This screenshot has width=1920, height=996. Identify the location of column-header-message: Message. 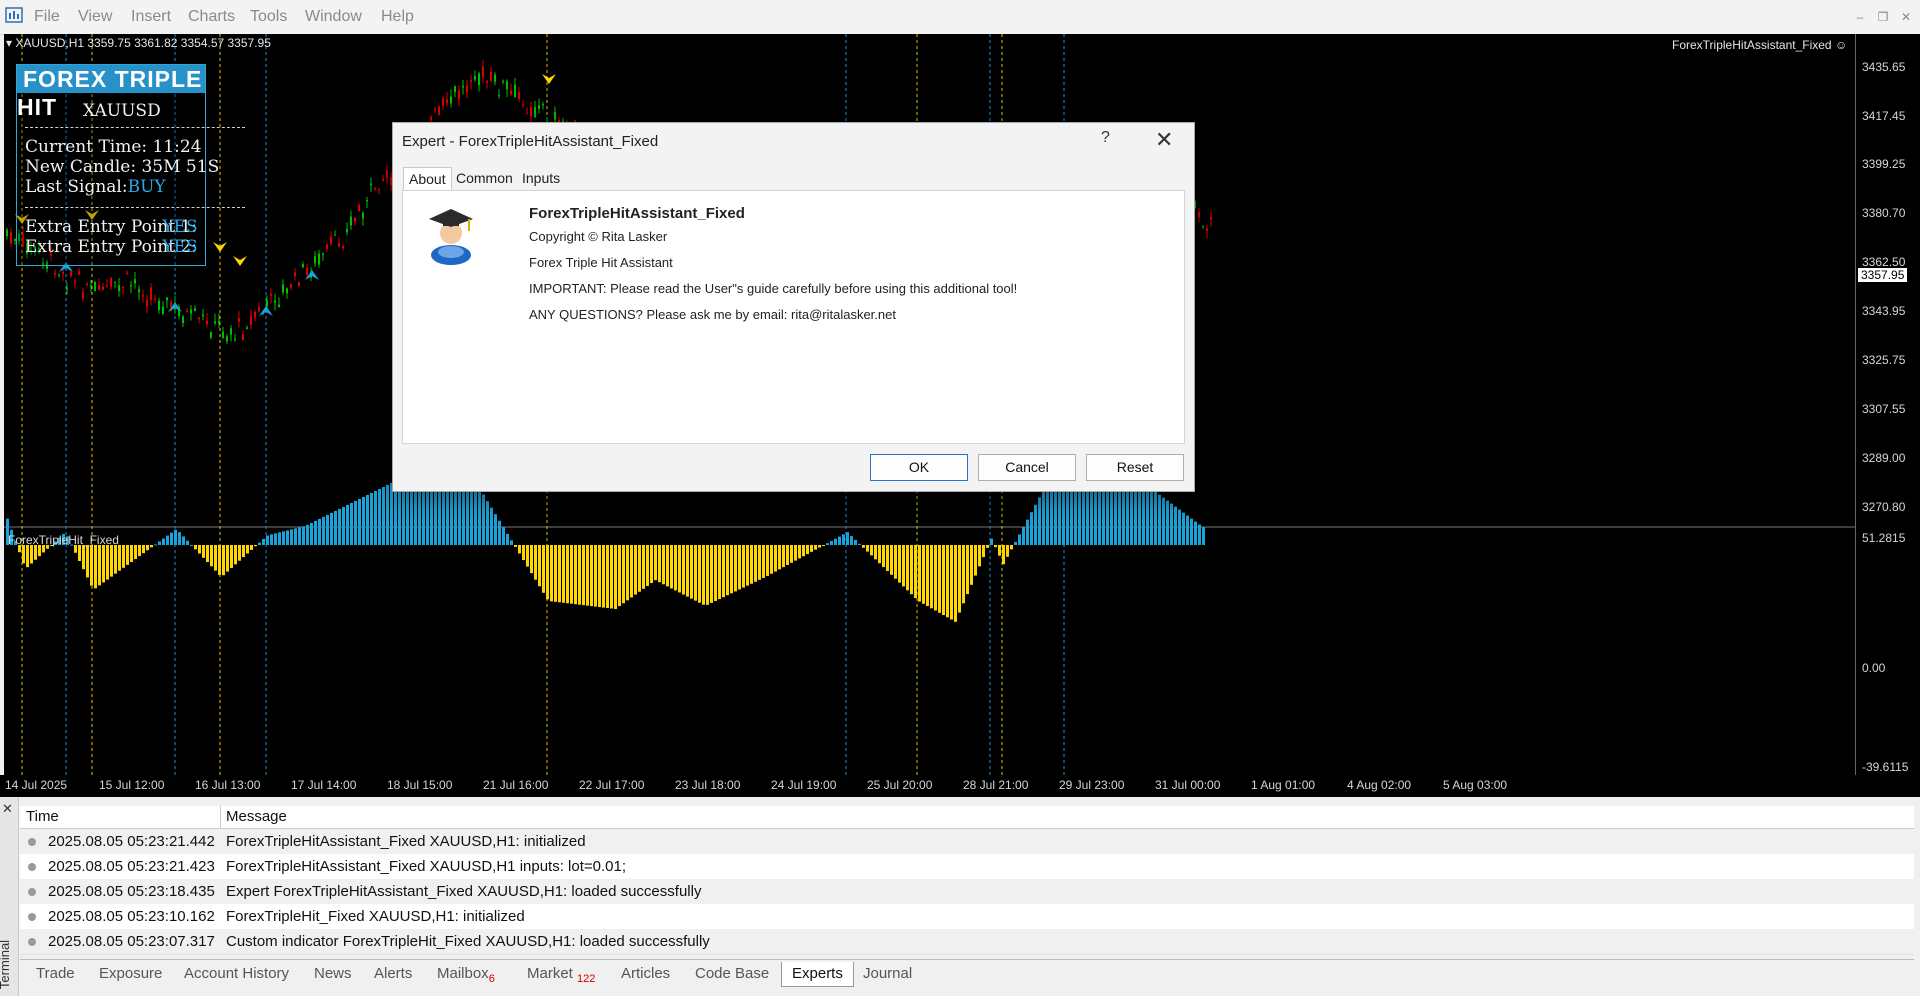
(256, 817).